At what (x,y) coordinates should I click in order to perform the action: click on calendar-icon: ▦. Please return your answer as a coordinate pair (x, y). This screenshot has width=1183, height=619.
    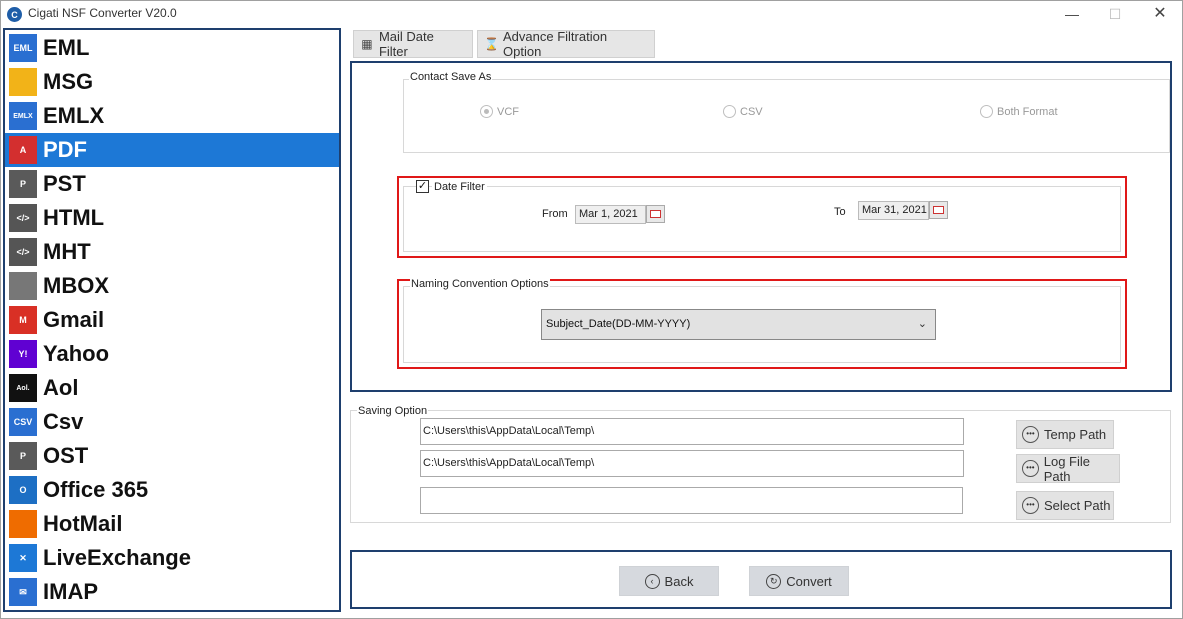
    Looking at the image, I should click on (367, 44).